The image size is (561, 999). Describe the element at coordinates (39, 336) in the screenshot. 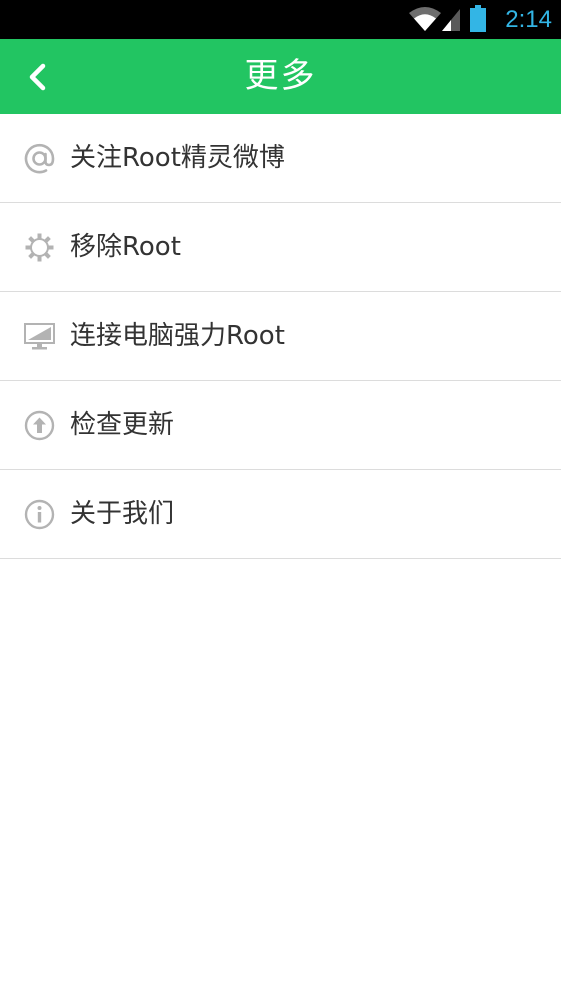

I see `monitor-icon` at that location.